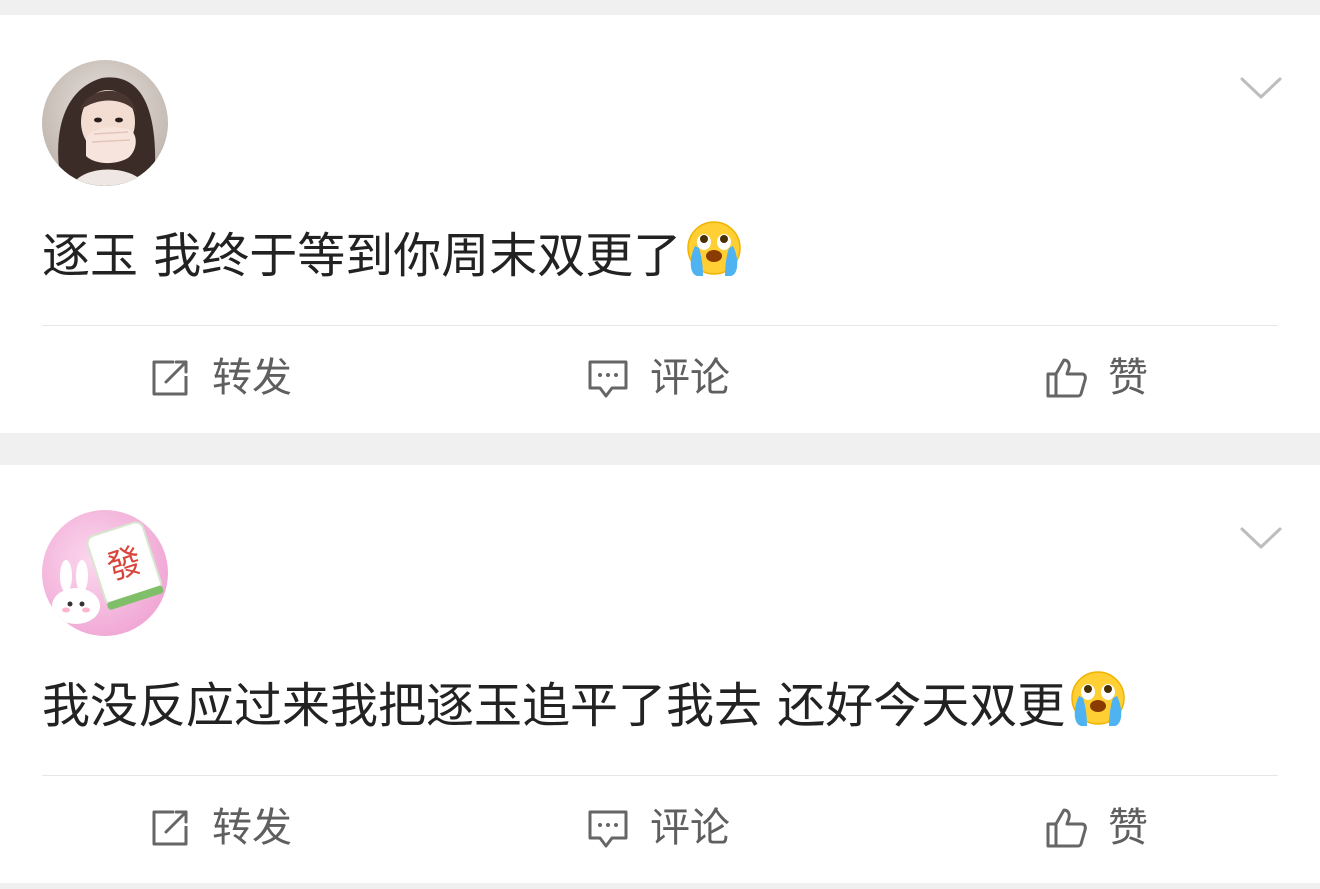 The height and width of the screenshot is (889, 1320). I want to click on avatar: 發, so click(105, 573).